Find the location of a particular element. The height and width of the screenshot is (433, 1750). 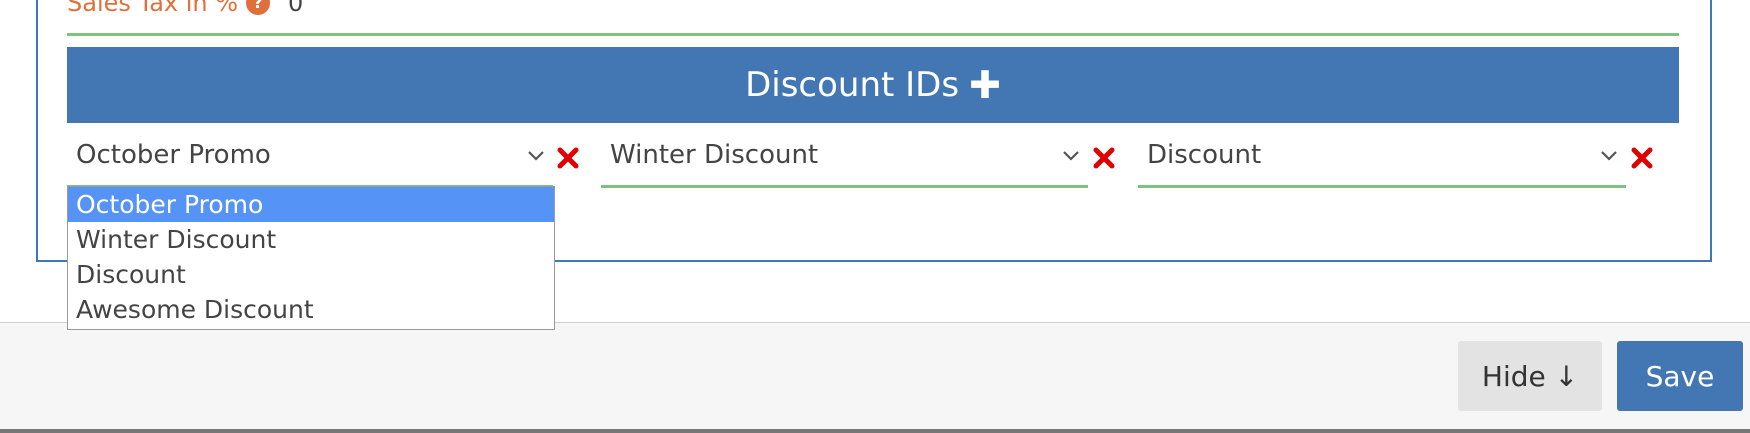

save-button: Save is located at coordinates (1680, 376).